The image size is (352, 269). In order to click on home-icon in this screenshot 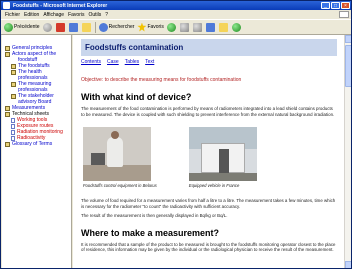, I will do `click(86, 27)`.